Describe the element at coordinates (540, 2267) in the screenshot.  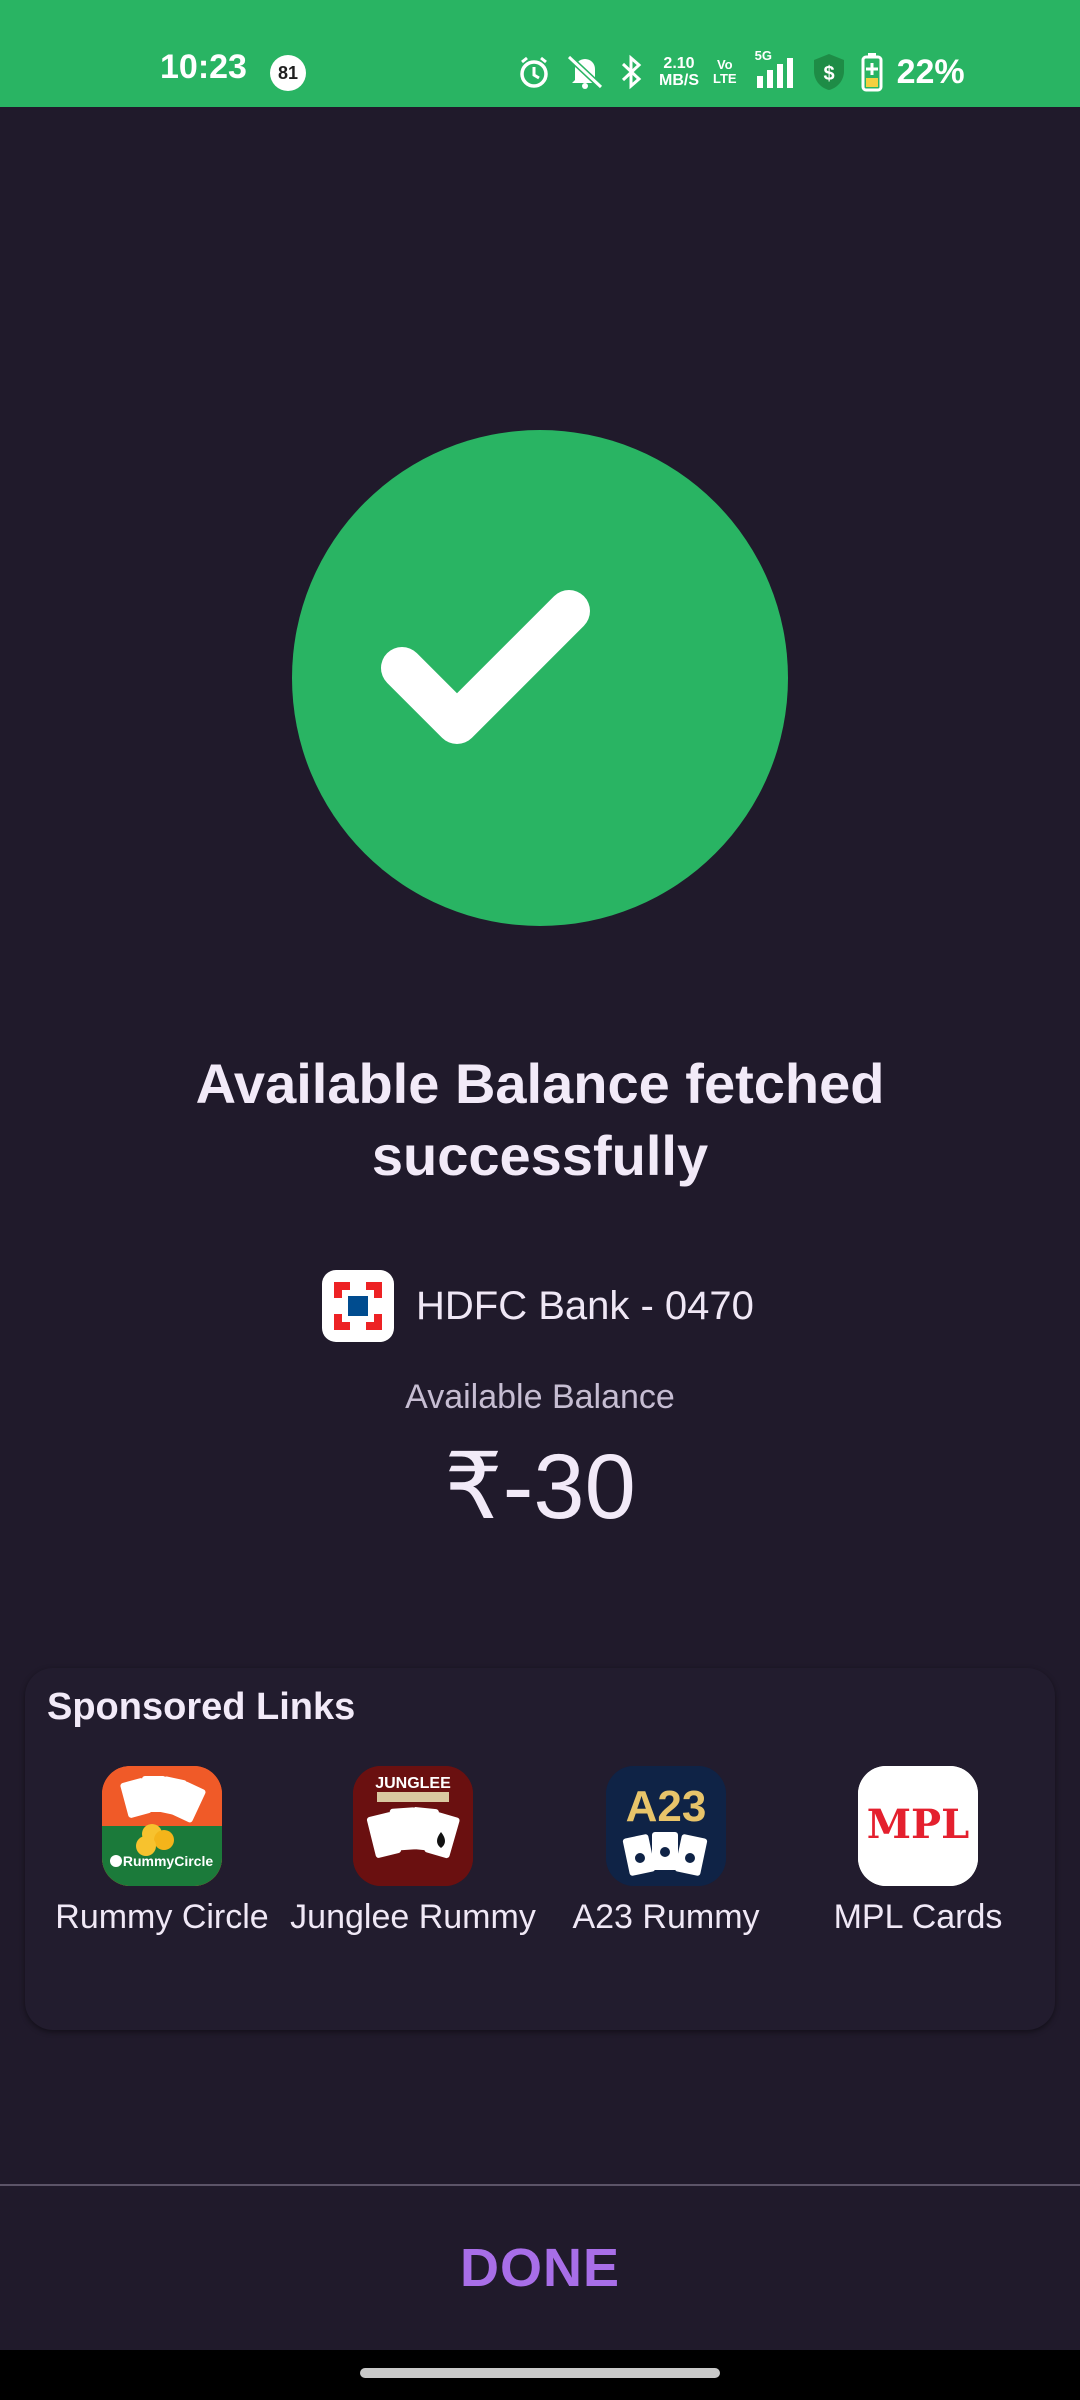
I see `done-button: DONE` at that location.